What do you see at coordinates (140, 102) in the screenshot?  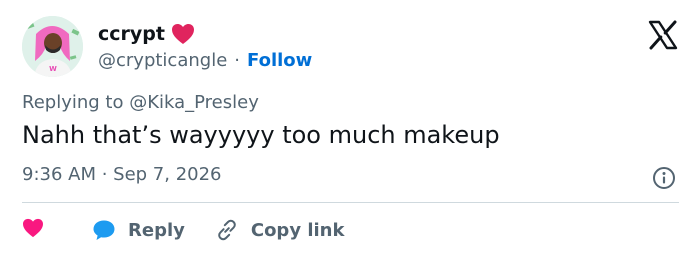 I see `replying-to: Replying to @Kika_Presley` at bounding box center [140, 102].